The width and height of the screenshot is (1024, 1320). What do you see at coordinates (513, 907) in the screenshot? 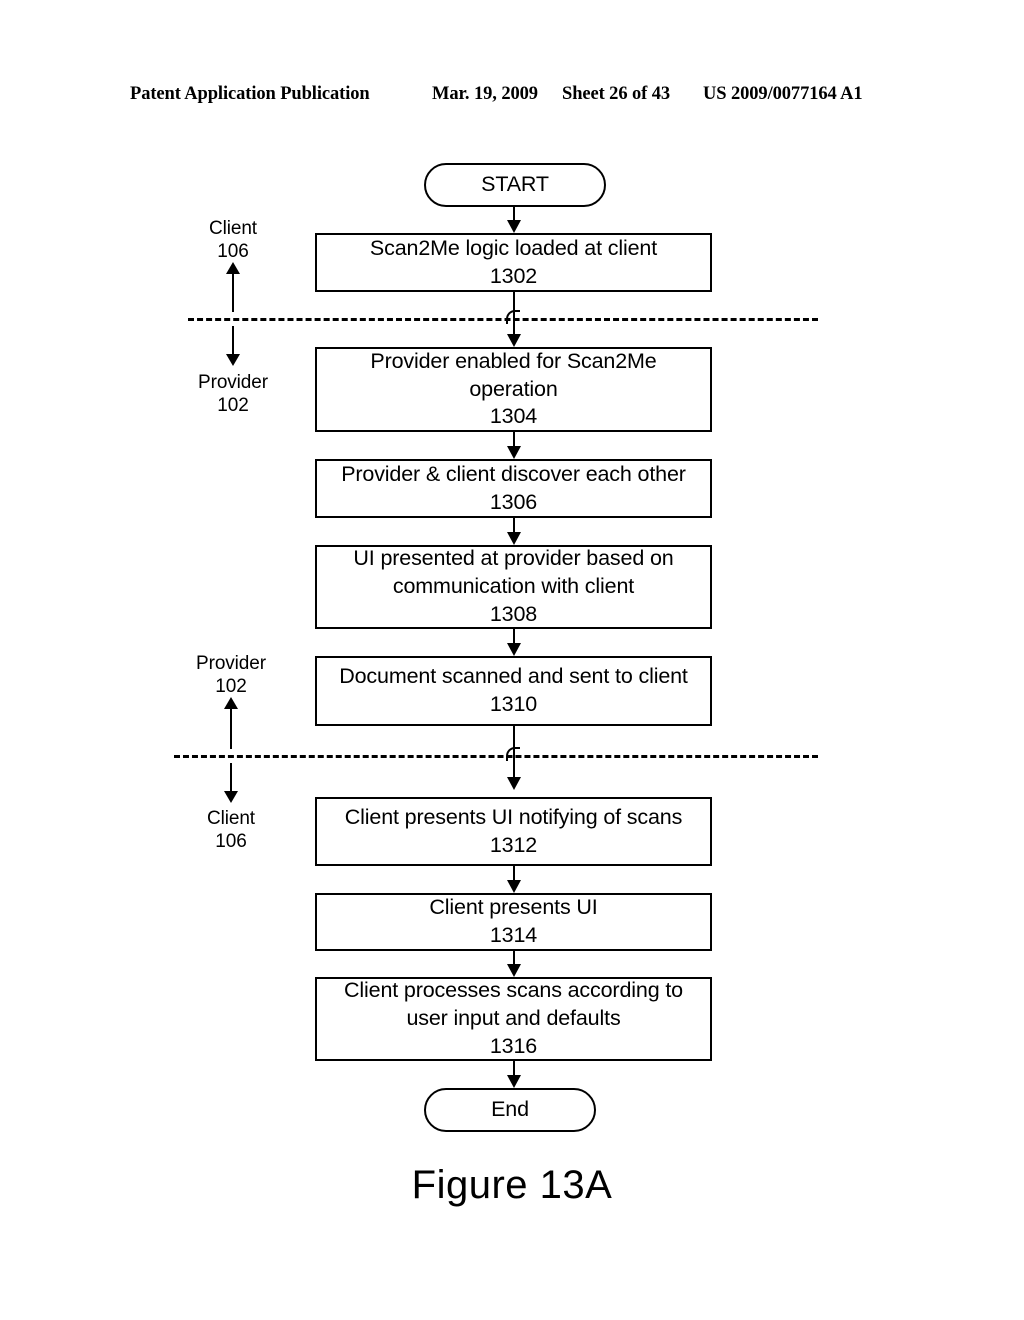
I see `flow-node-1314-text: Client presents UI` at bounding box center [513, 907].